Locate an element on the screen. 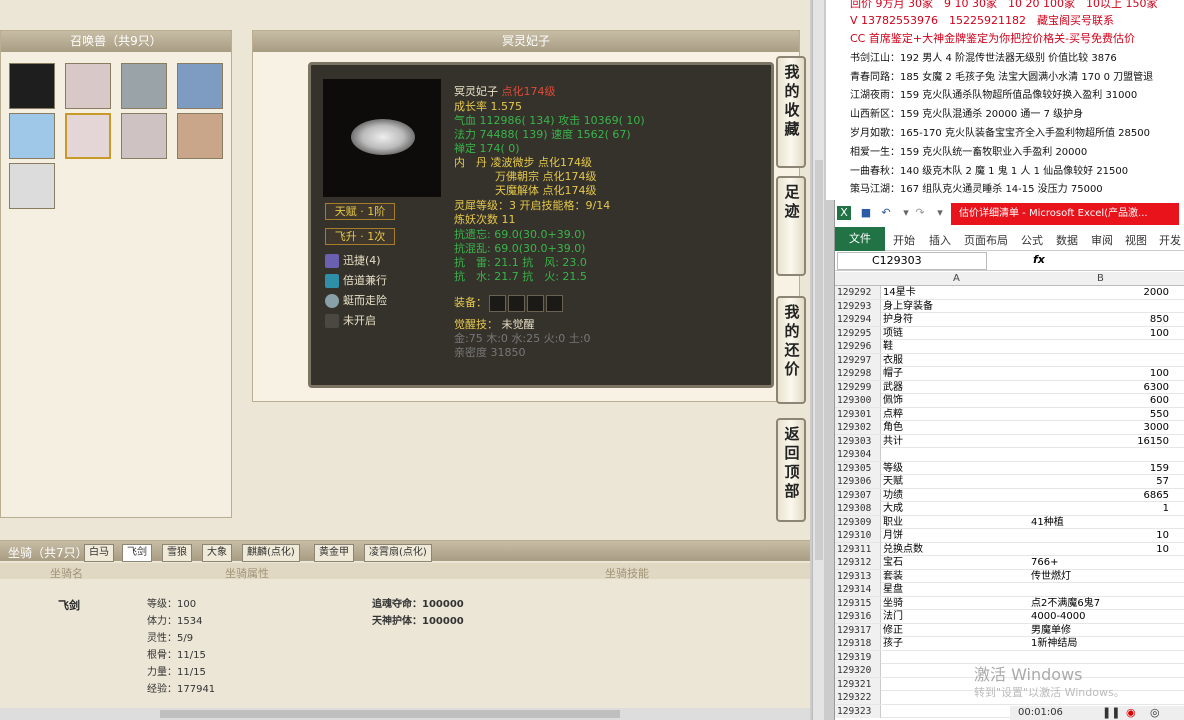 The image size is (1184, 720). cell-a: 功绩 is located at coordinates (956, 495).